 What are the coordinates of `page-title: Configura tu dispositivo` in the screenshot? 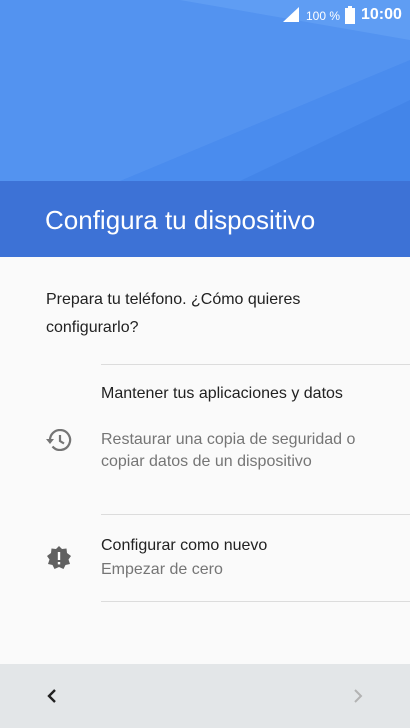 It's located at (180, 220).